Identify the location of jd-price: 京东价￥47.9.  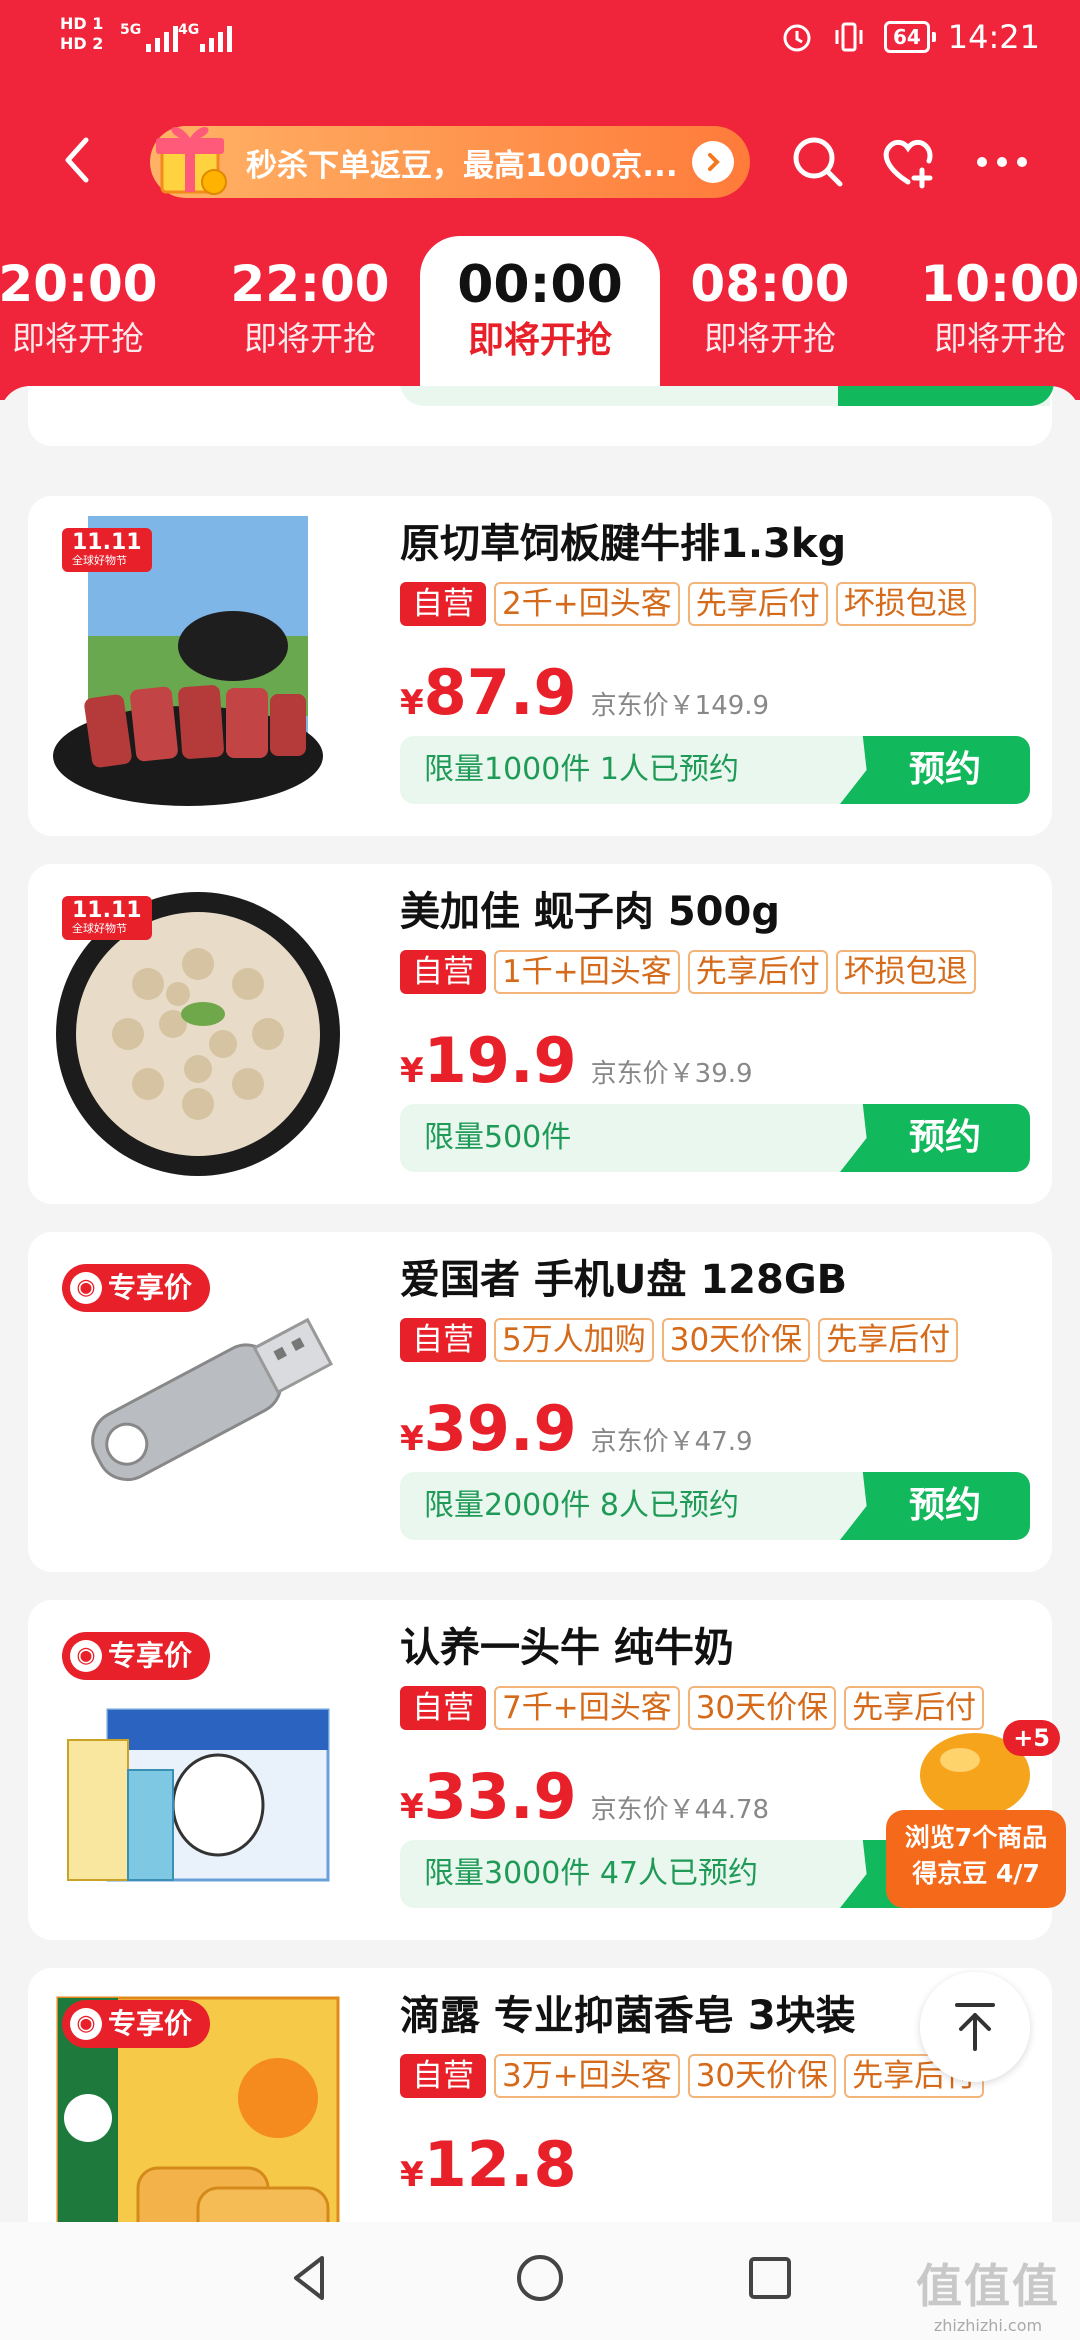
(671, 1442).